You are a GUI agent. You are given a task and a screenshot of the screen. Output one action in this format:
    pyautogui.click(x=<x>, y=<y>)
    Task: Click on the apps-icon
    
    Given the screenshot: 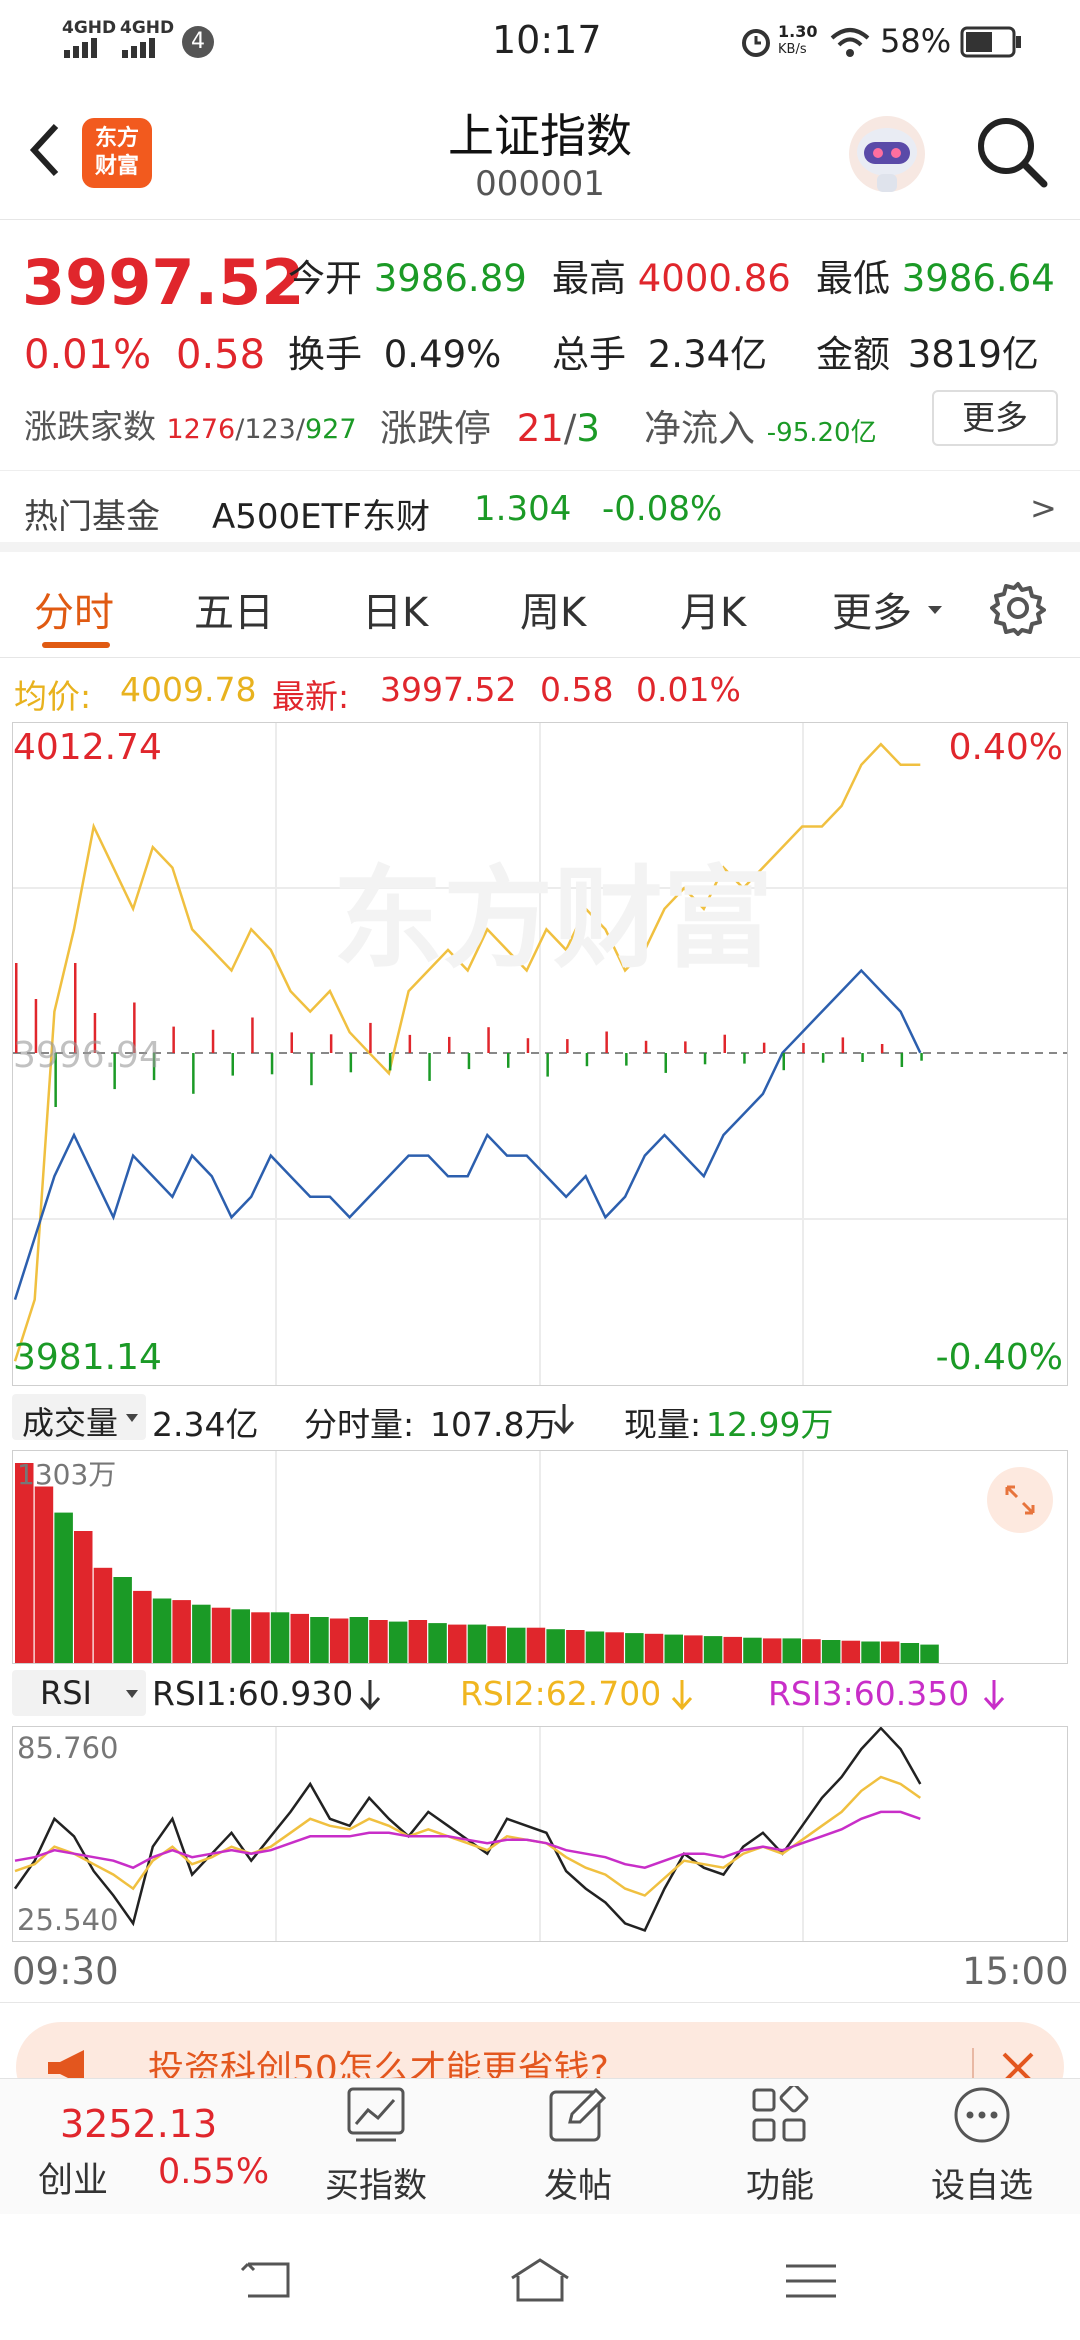 What is the action you would take?
    pyautogui.click(x=780, y=2115)
    